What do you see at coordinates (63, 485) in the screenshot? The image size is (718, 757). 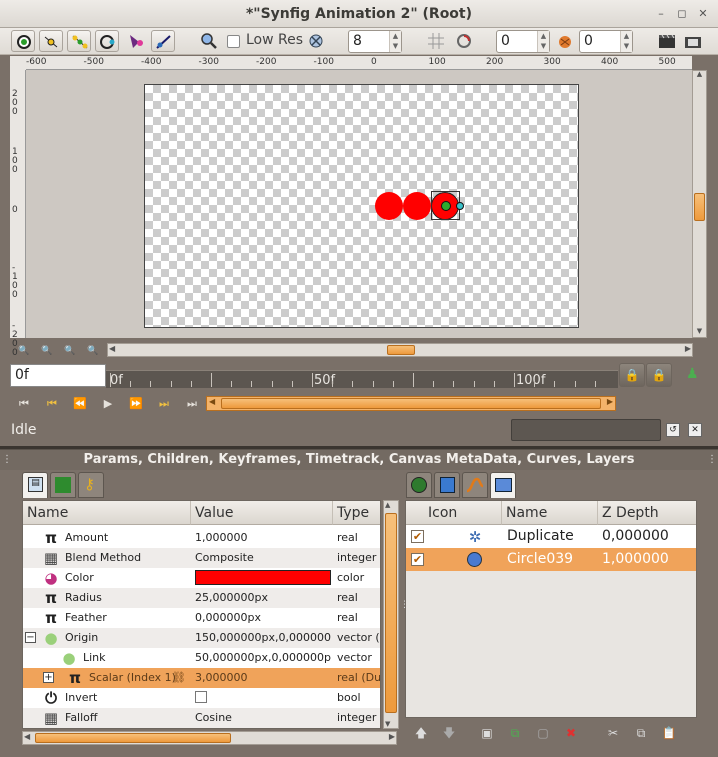 I see `tab-library` at bounding box center [63, 485].